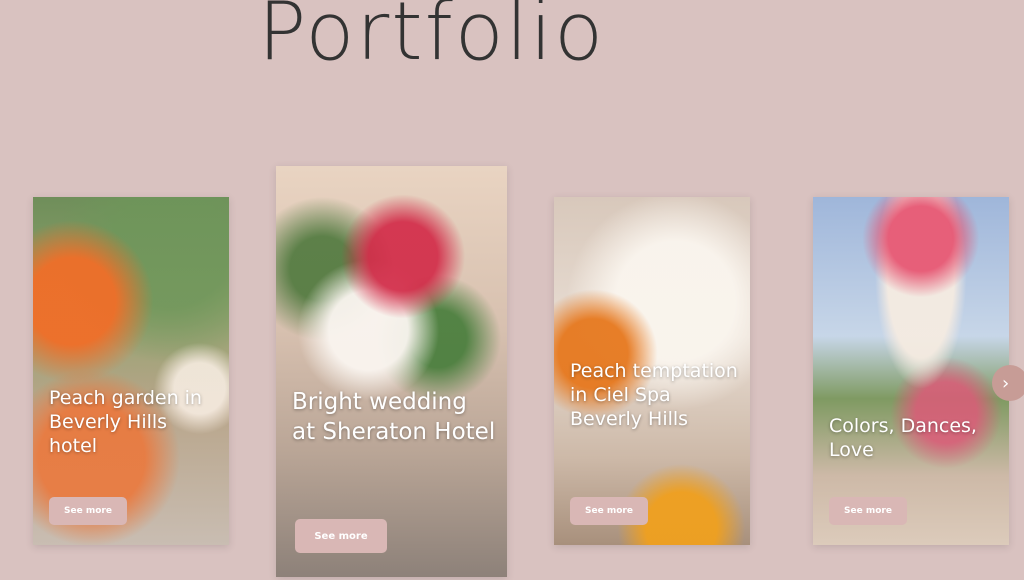 Image resolution: width=1024 pixels, height=580 pixels. Describe the element at coordinates (125, 422) in the screenshot. I see `card-title: Peach garden in Beverly Hills hotel` at that location.